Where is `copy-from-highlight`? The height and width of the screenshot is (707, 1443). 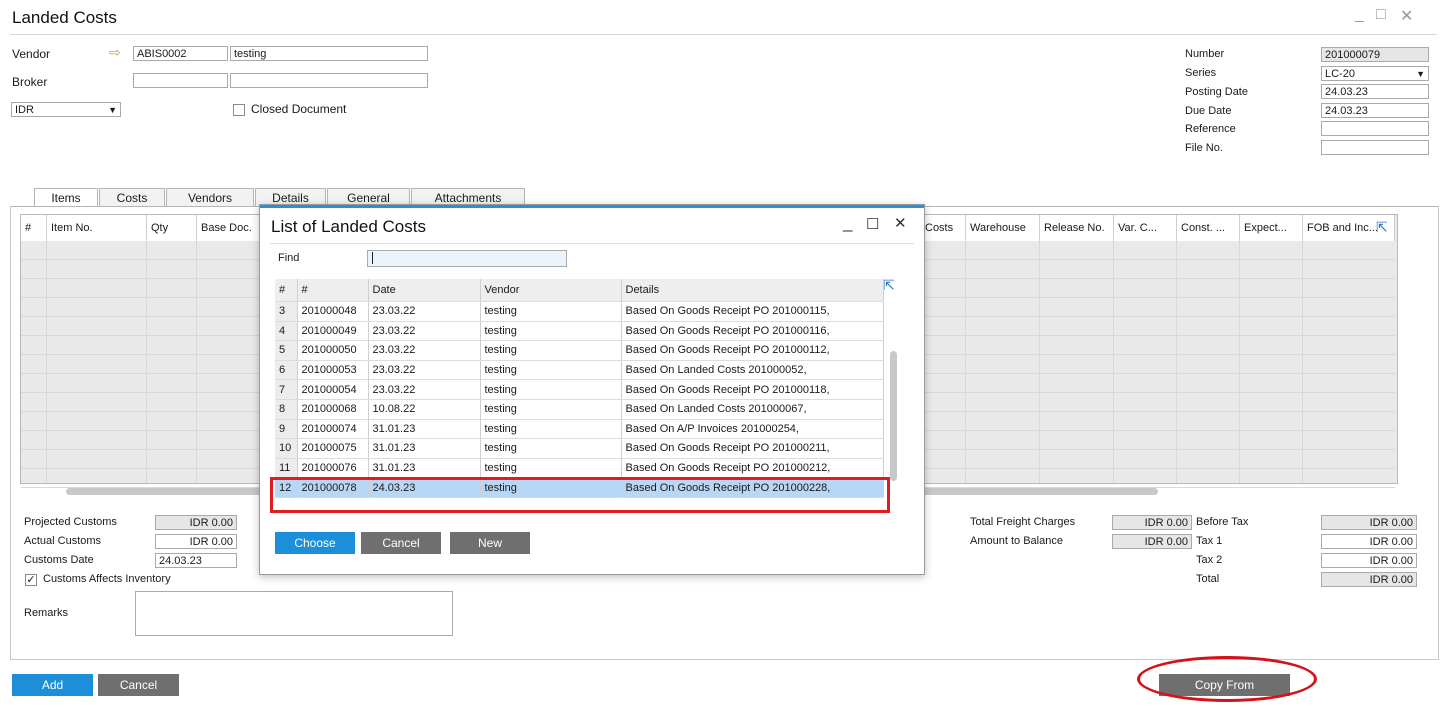
copy-from-highlight is located at coordinates (1227, 679).